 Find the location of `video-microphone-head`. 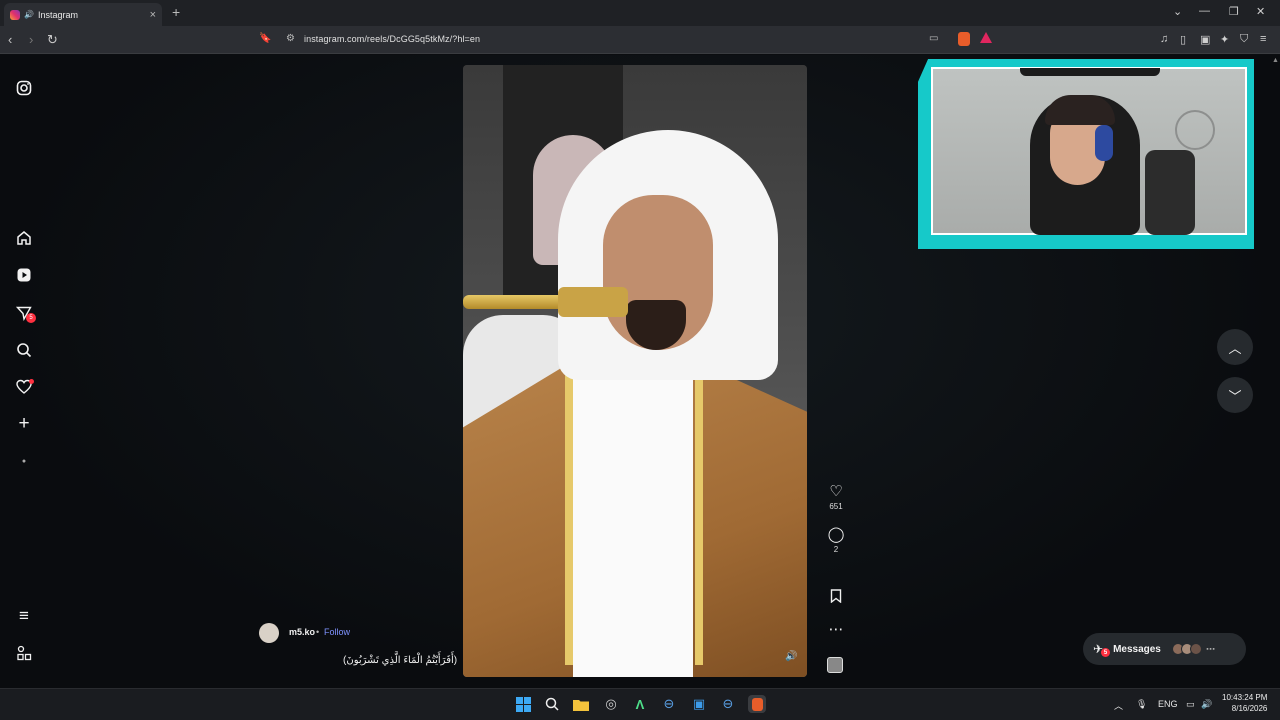

video-microphone-head is located at coordinates (593, 302).